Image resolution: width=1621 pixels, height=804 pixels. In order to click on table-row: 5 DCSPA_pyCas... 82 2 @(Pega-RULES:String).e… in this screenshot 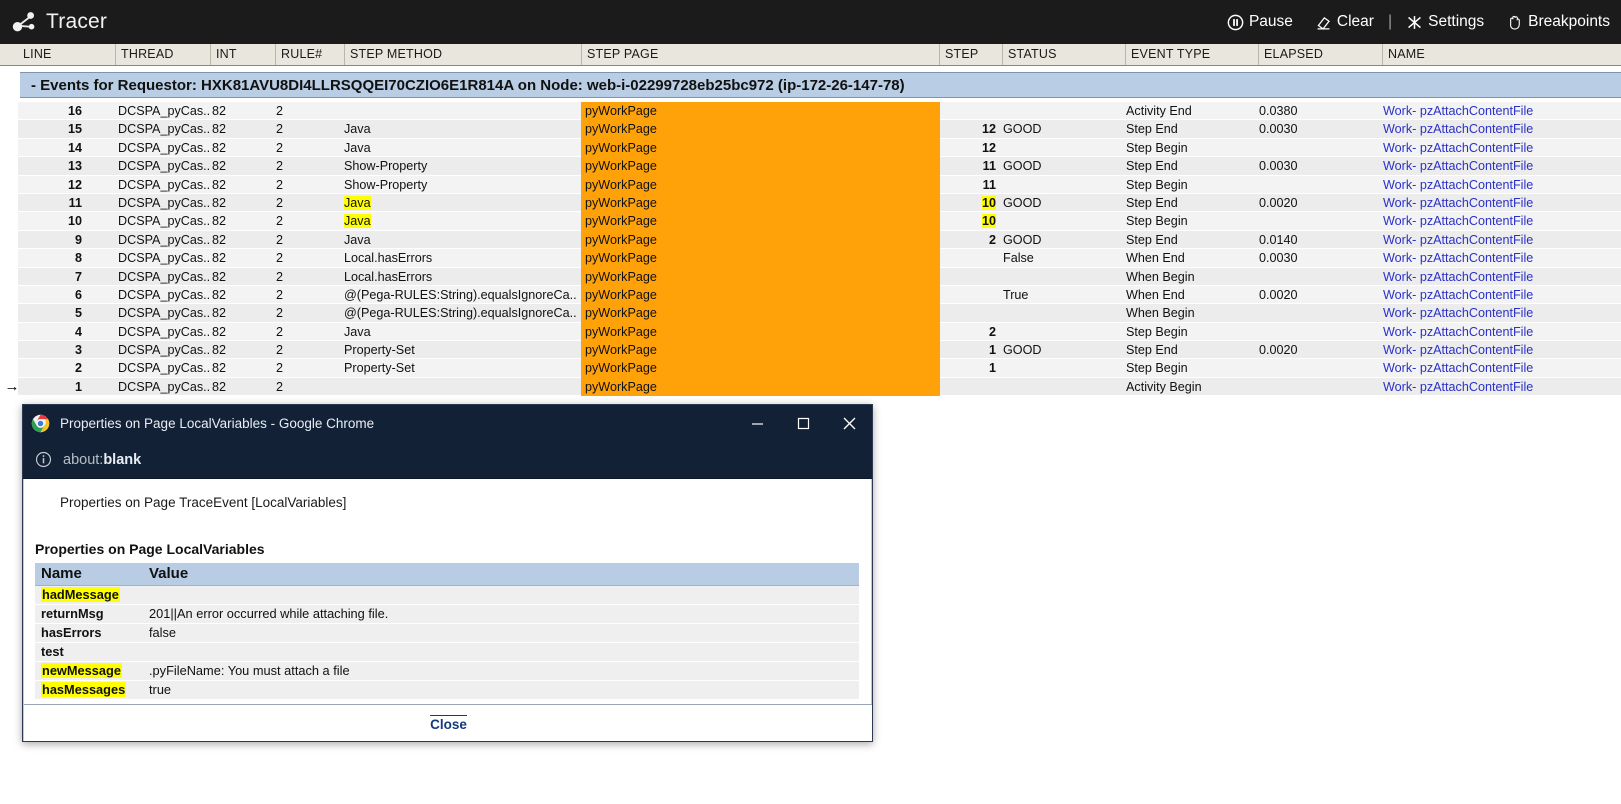, I will do `click(810, 313)`.